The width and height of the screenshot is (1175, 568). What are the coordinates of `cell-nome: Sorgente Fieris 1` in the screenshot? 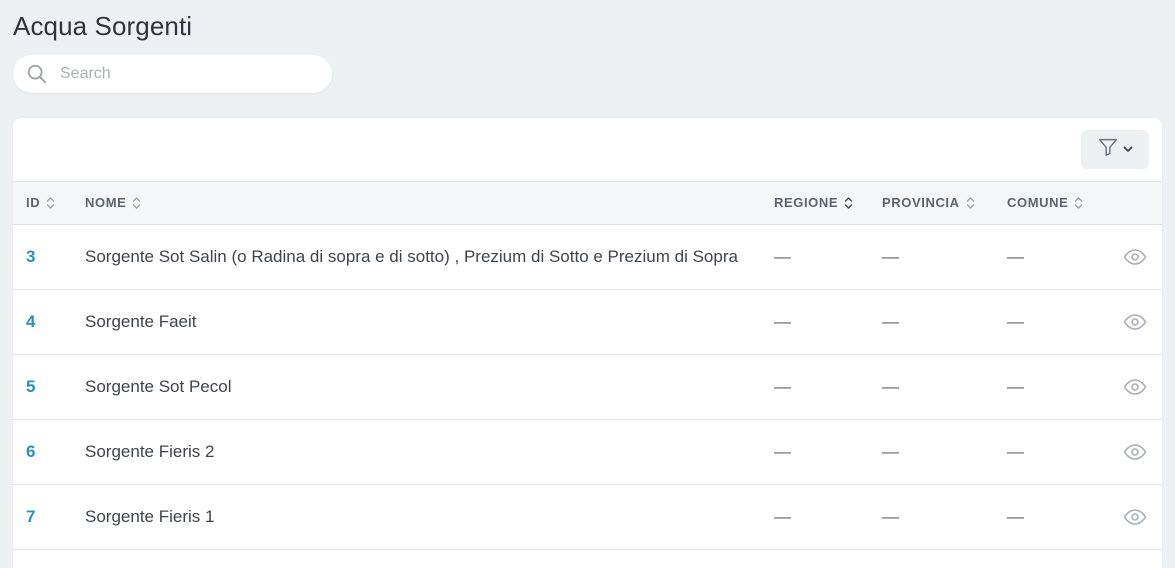 It's located at (150, 516).